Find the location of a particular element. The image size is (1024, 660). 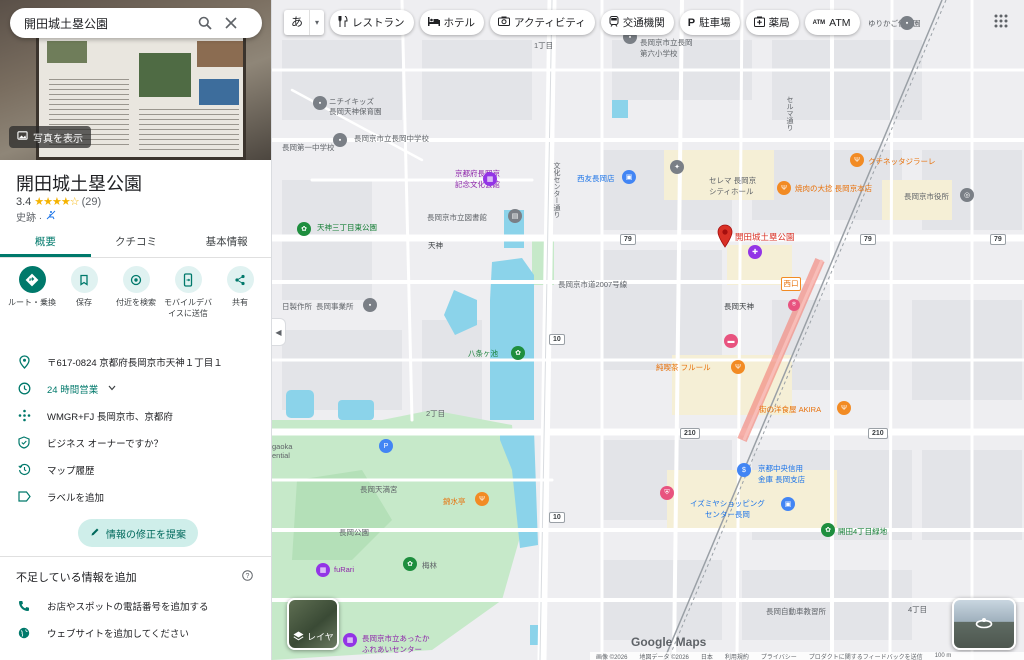

category-label: 史跡 · is located at coordinates (29, 218).